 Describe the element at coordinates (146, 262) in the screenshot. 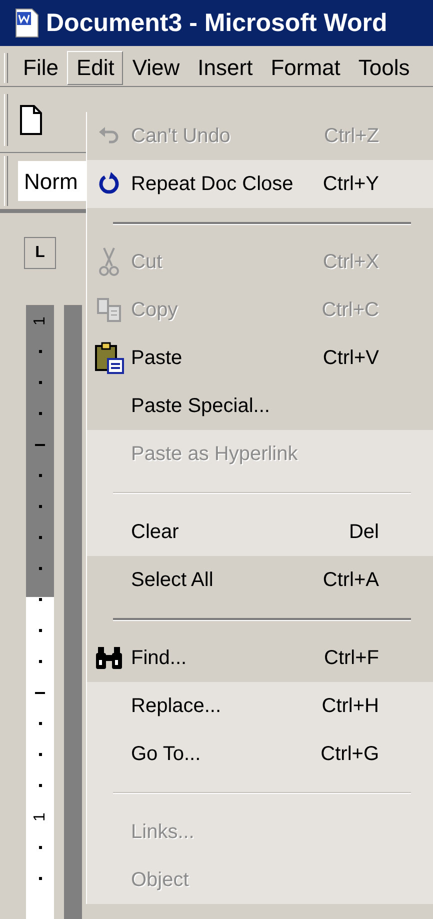

I see `menu-item-label: Cut` at that location.